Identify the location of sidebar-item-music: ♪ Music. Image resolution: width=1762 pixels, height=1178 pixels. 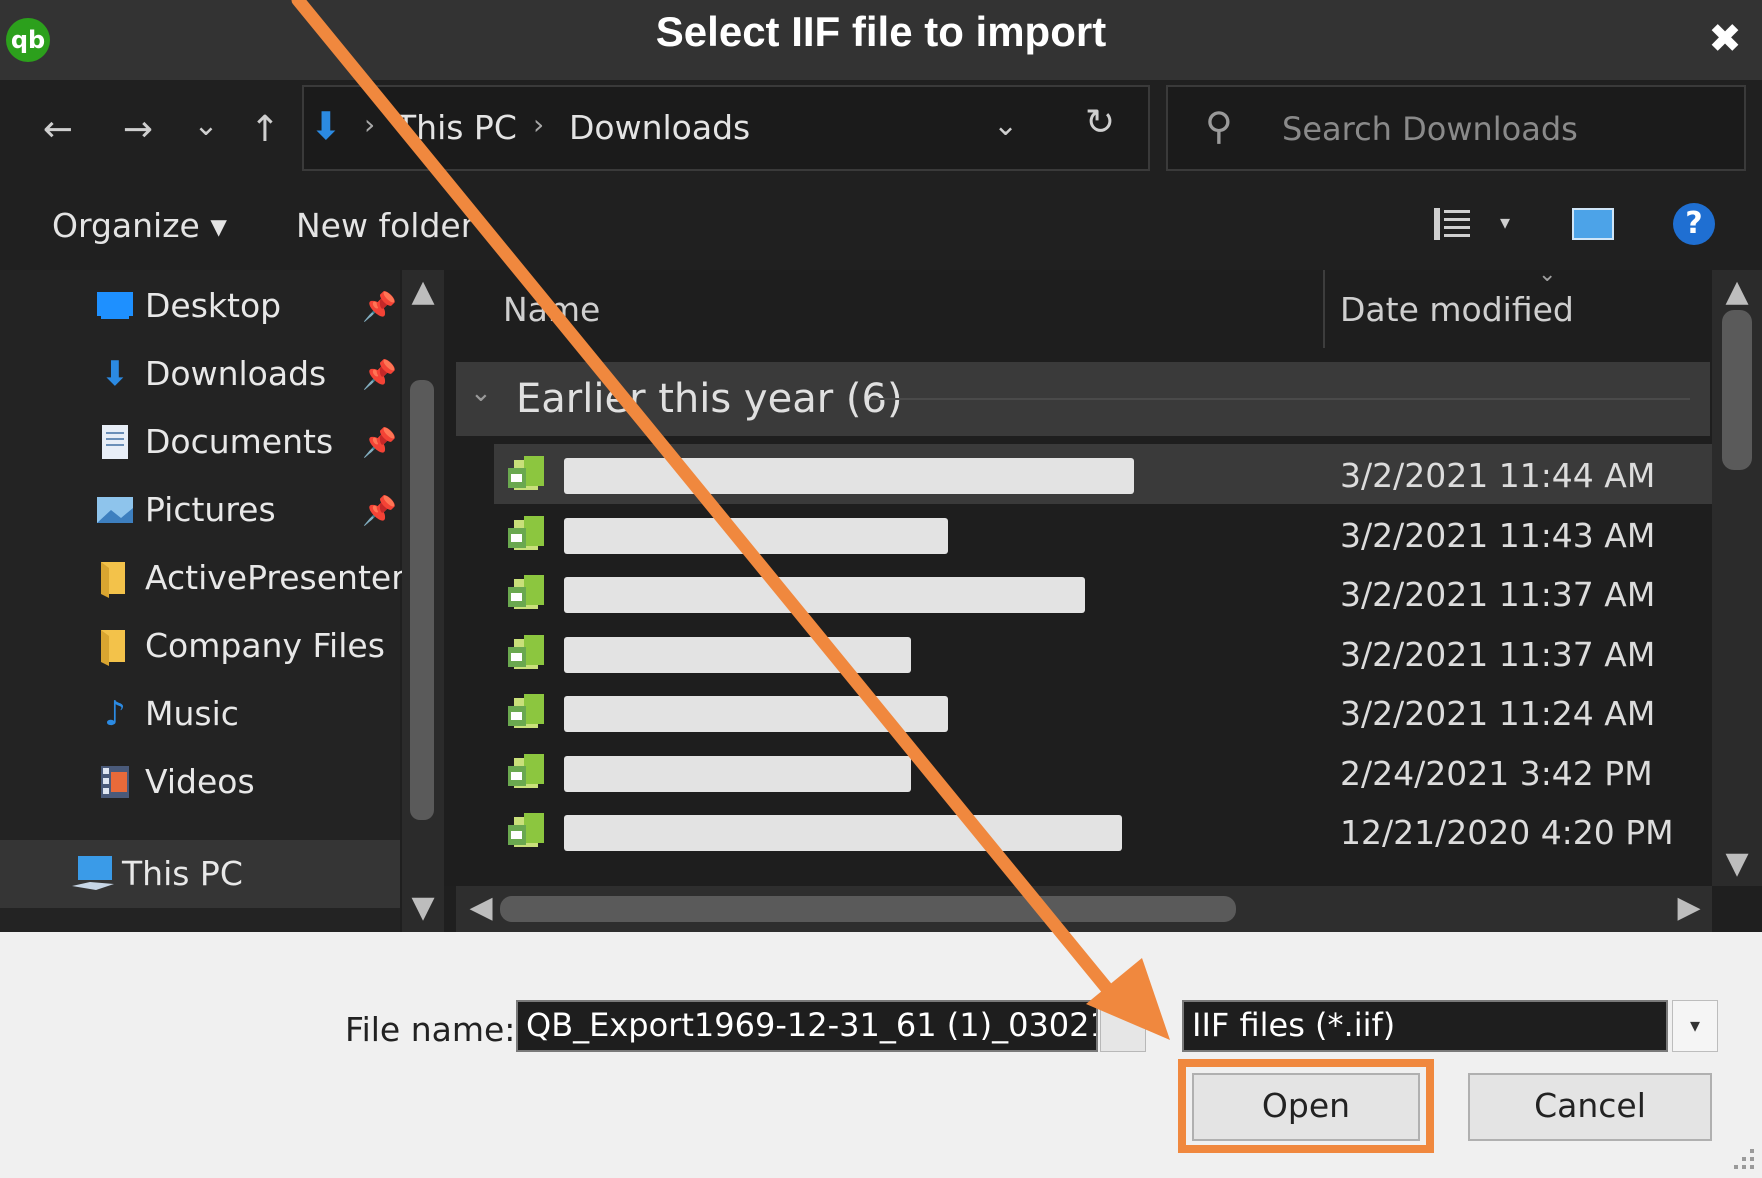
(200, 714).